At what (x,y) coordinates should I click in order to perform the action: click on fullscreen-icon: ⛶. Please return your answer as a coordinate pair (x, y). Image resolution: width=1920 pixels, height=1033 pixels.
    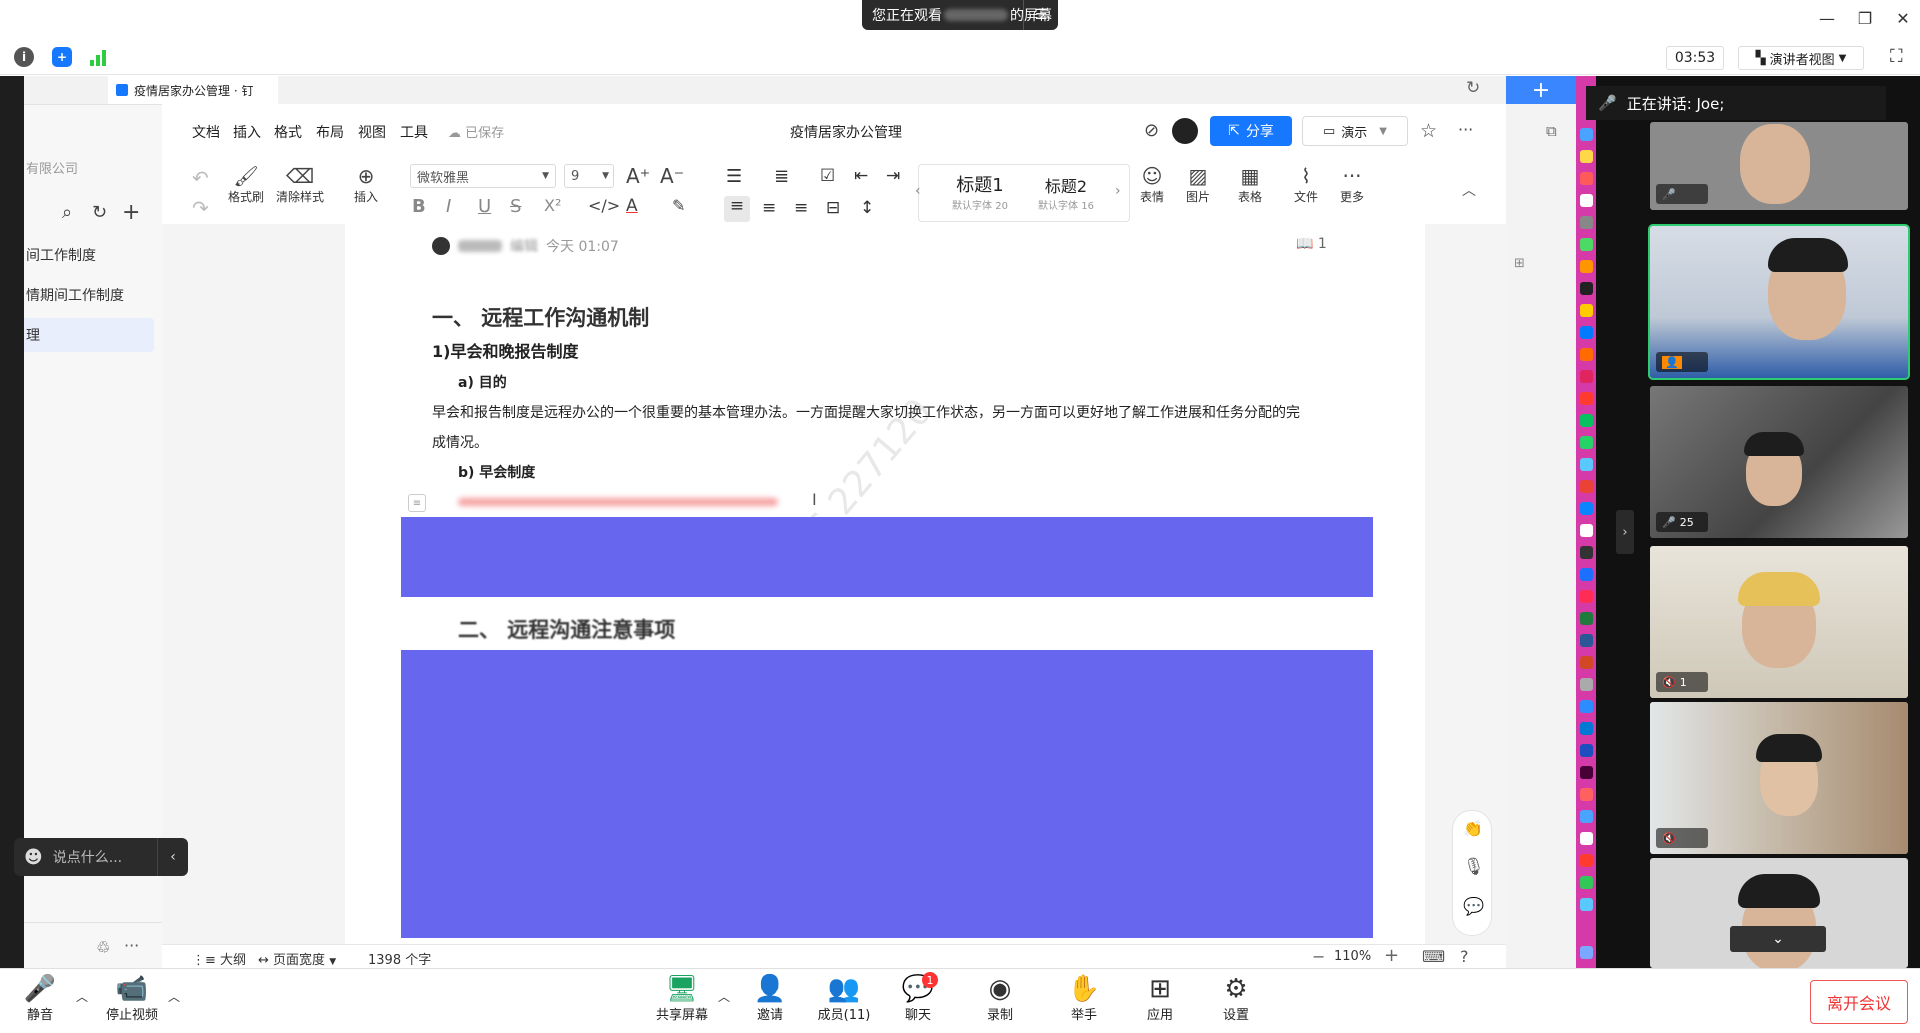
    Looking at the image, I should click on (1896, 56).